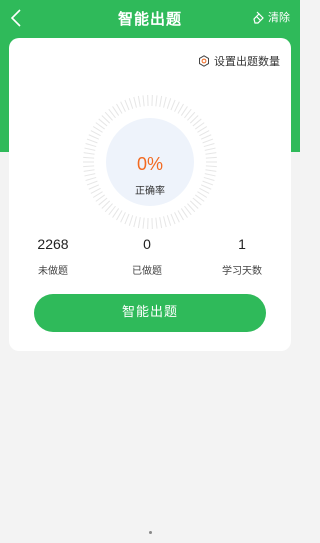  I want to click on stat-label: 未做题, so click(53, 271).